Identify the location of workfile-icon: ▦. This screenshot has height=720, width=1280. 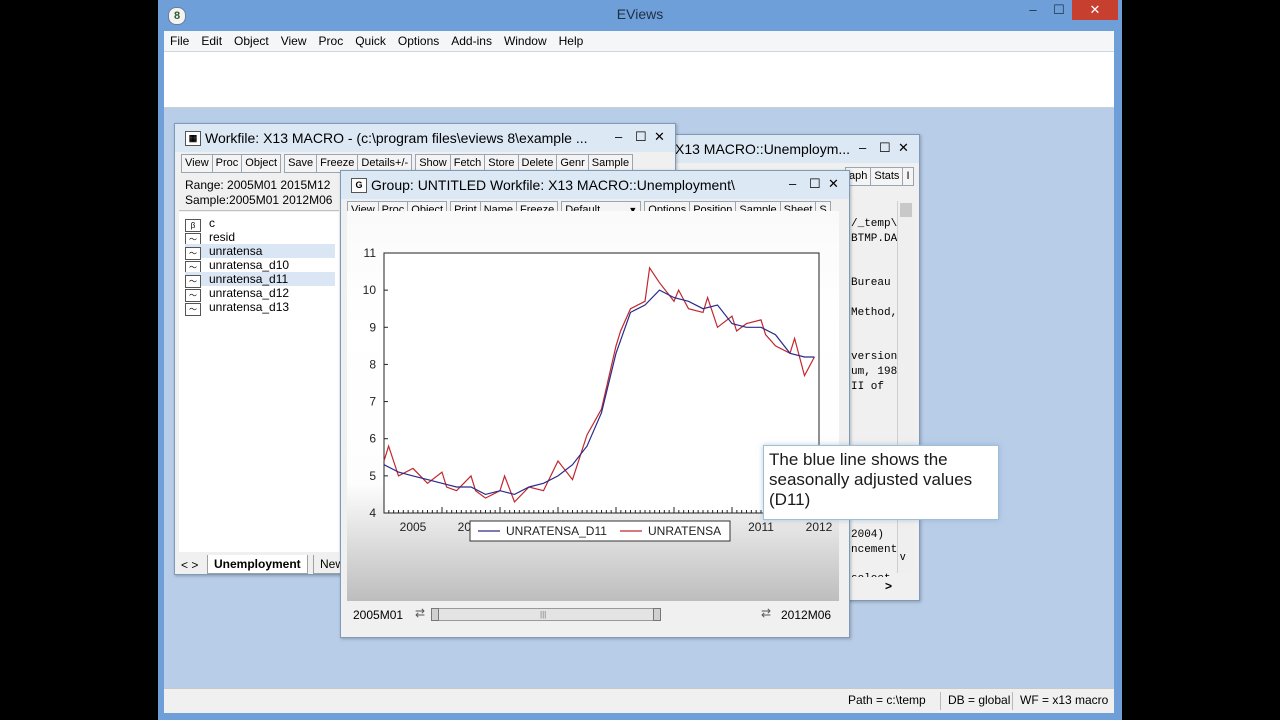
(193, 138).